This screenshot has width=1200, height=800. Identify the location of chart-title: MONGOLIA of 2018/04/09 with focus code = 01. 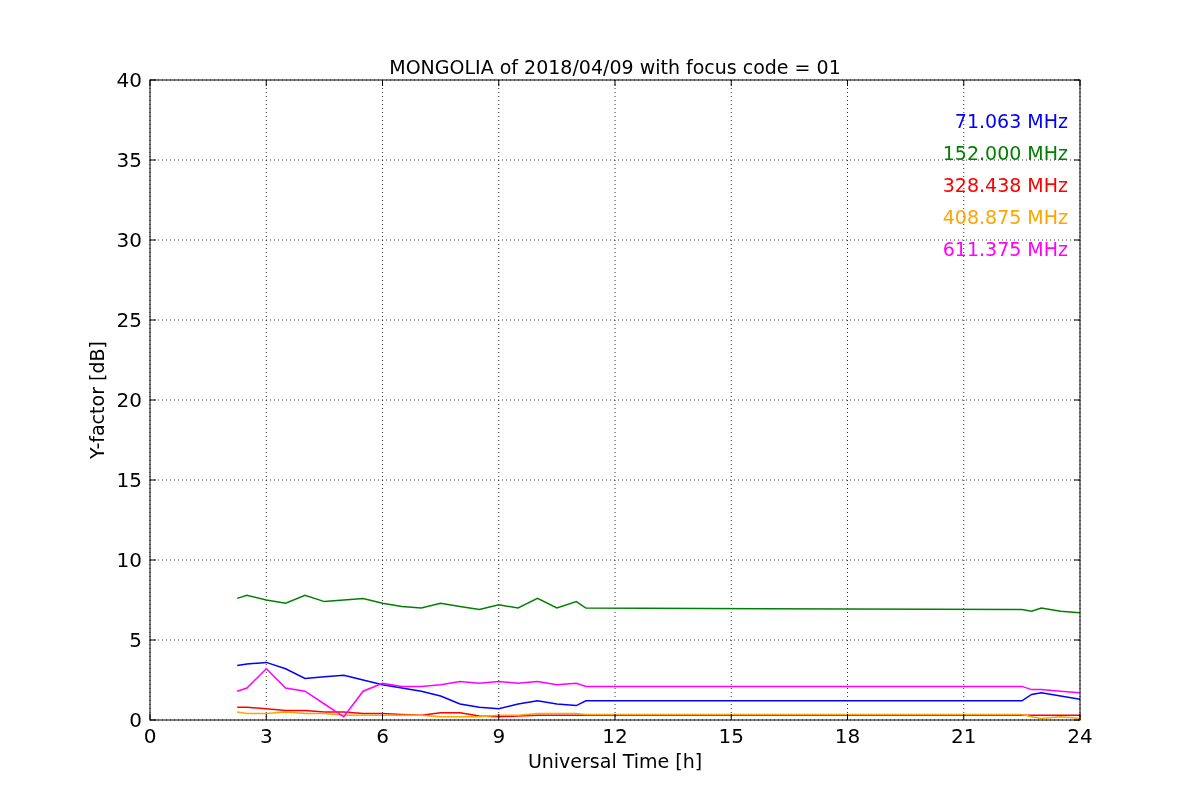
(615, 67).